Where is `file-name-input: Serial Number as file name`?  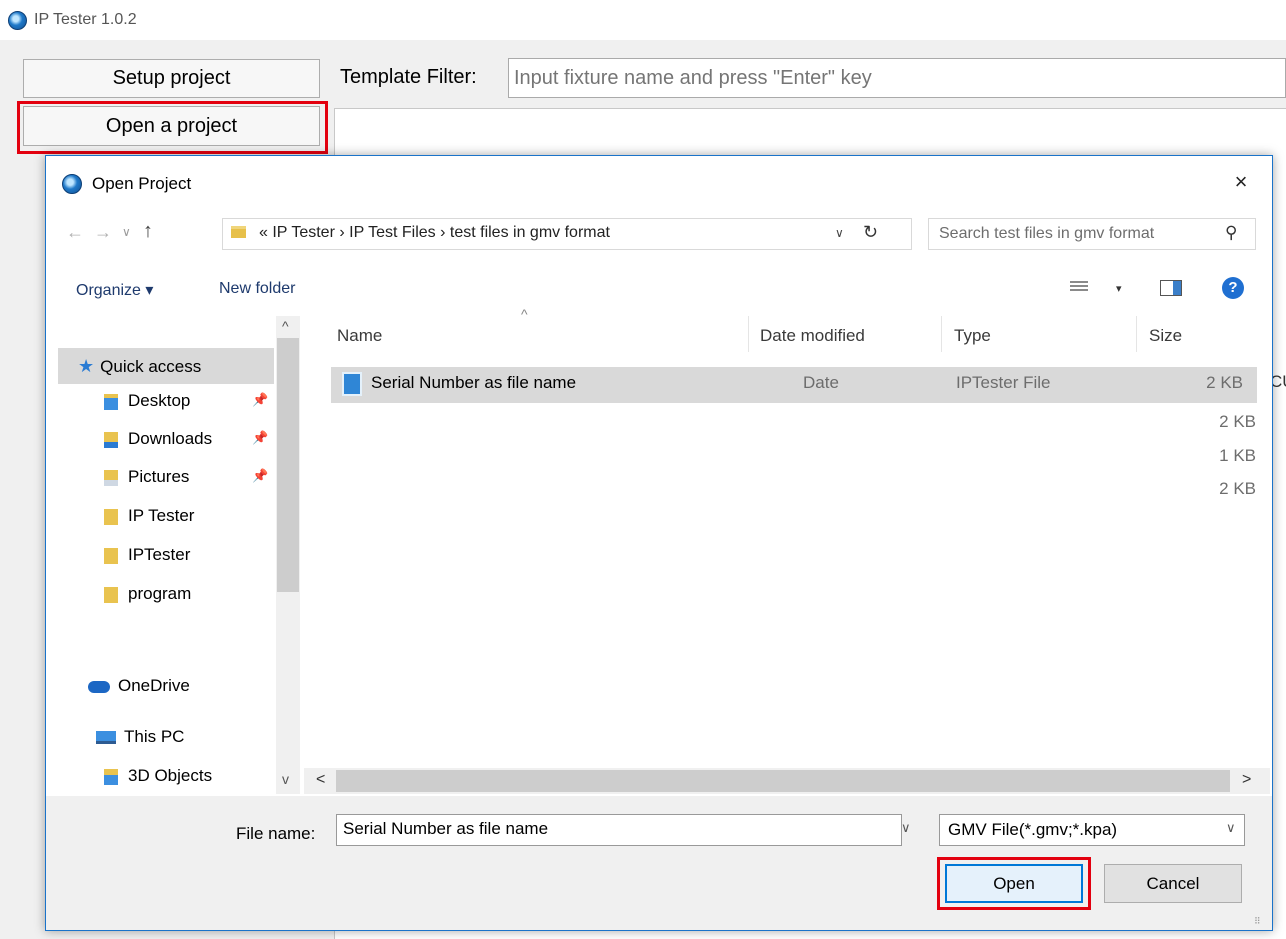 file-name-input: Serial Number as file name is located at coordinates (619, 830).